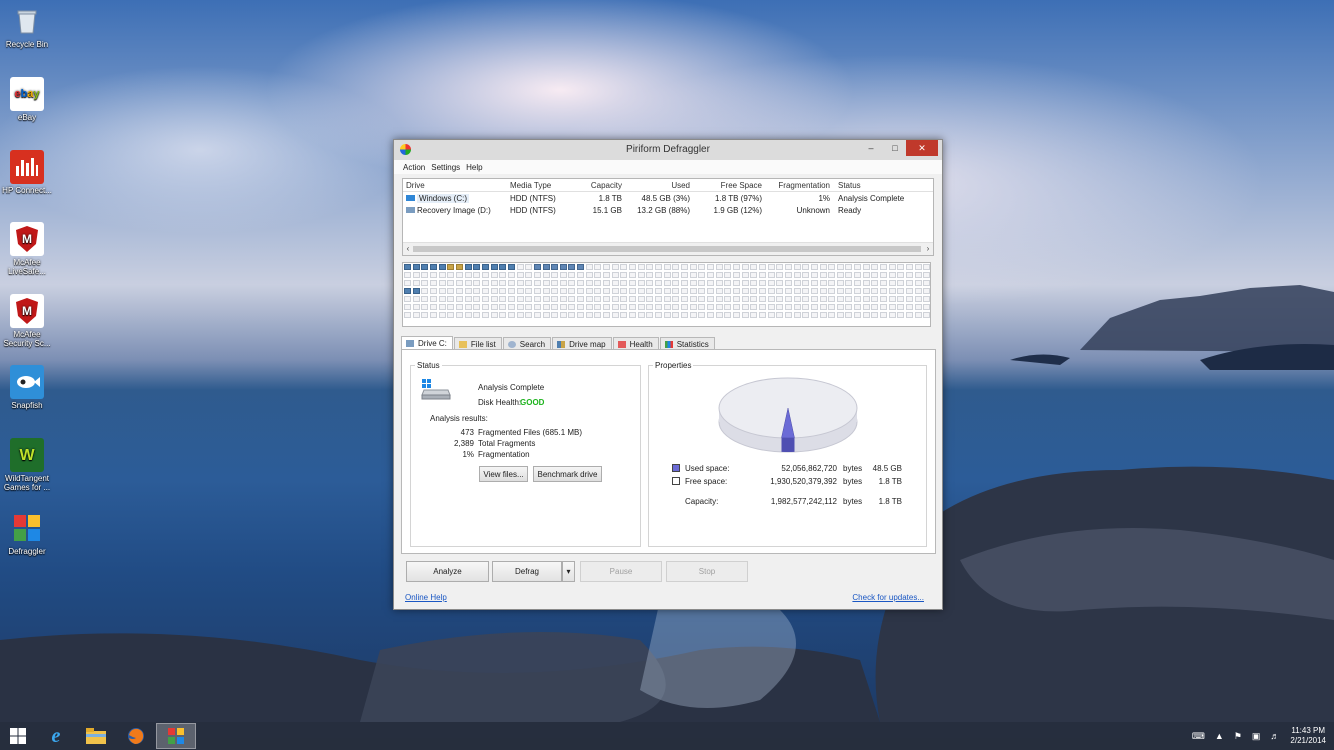  What do you see at coordinates (1256, 736) in the screenshot?
I see `network-icon: ▣` at bounding box center [1256, 736].